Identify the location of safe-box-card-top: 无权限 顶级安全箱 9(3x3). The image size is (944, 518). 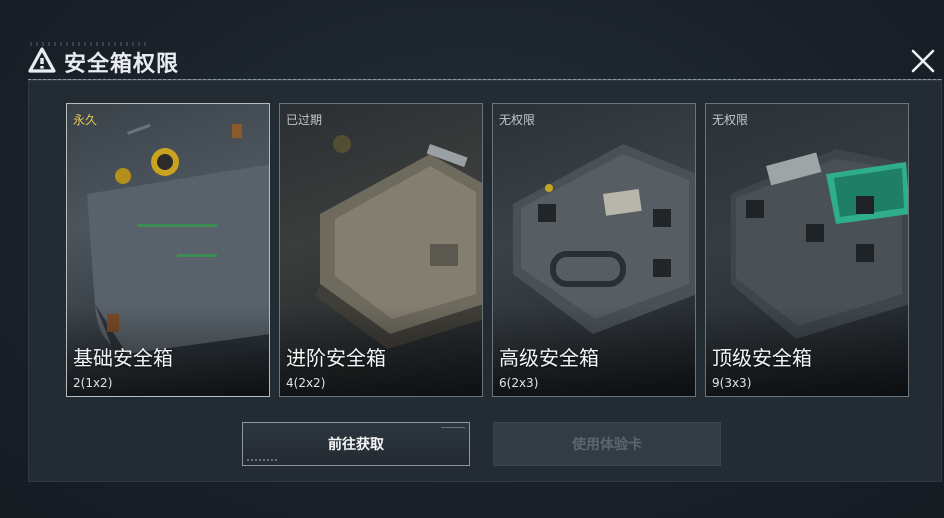
(807, 250).